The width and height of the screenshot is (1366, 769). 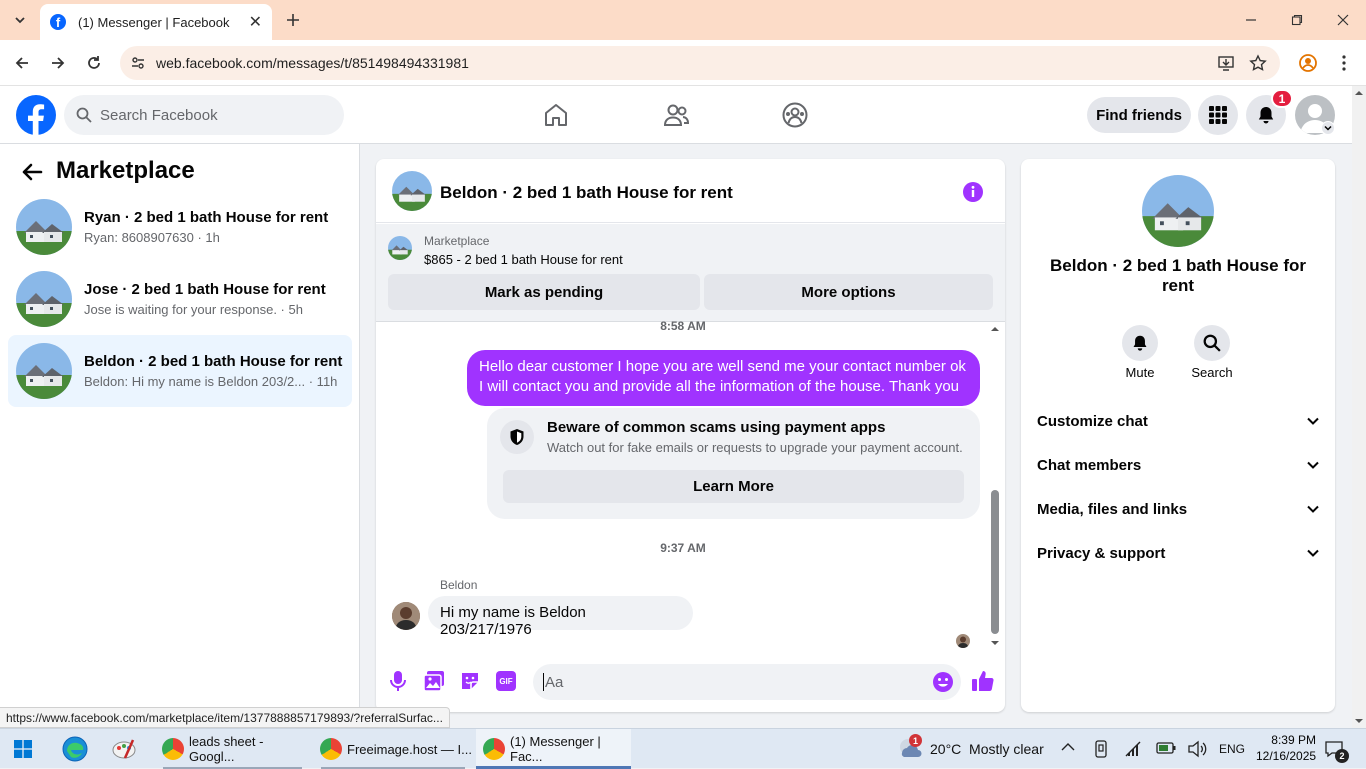 I want to click on install-app-icon, so click(x=1226, y=63).